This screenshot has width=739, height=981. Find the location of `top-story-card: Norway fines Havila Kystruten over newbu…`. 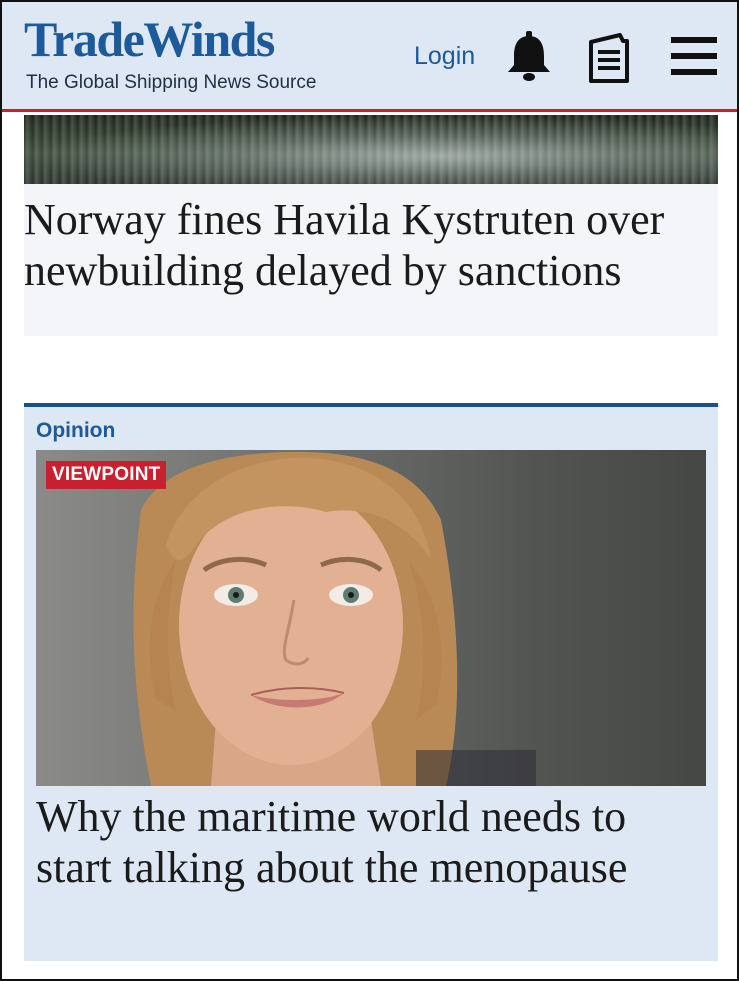

top-story-card: Norway fines Havila Kystruten over newbu… is located at coordinates (371, 260).